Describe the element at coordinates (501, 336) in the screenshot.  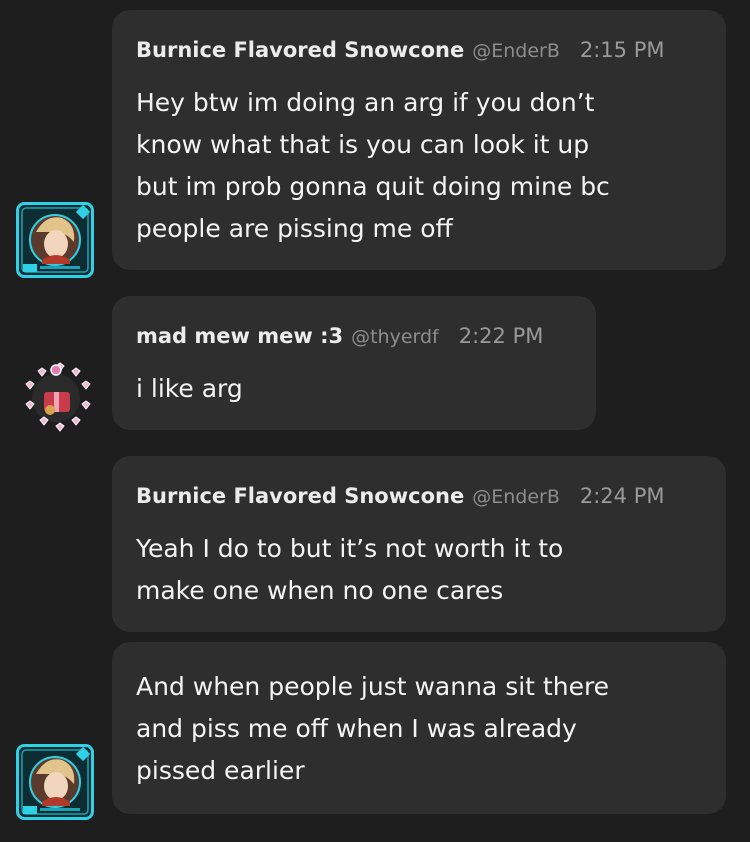
I see `timestamp: 2:22 PM` at that location.